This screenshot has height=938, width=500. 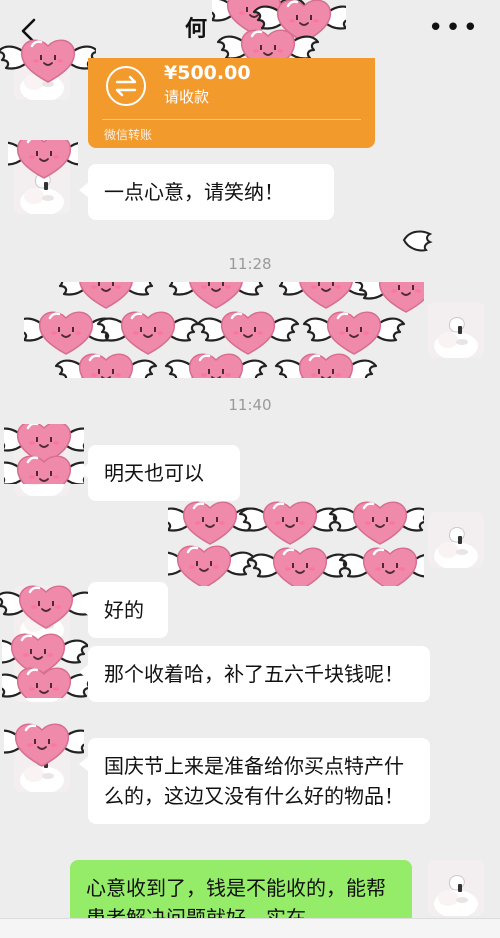 I want to click on message-text: 明天也可以, so click(x=154, y=473).